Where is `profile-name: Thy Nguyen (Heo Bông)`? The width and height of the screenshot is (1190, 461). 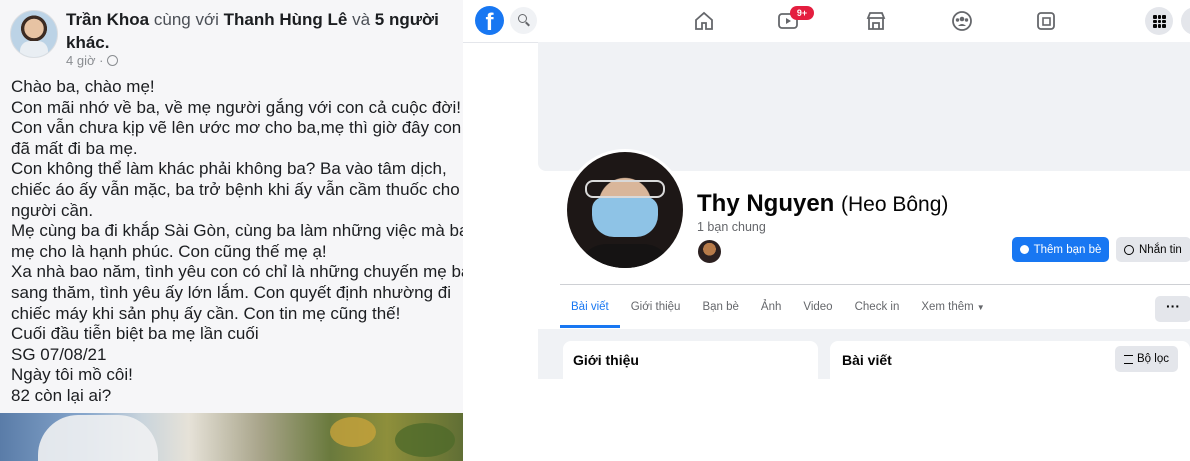 profile-name: Thy Nguyen (Heo Bông) is located at coordinates (822, 204).